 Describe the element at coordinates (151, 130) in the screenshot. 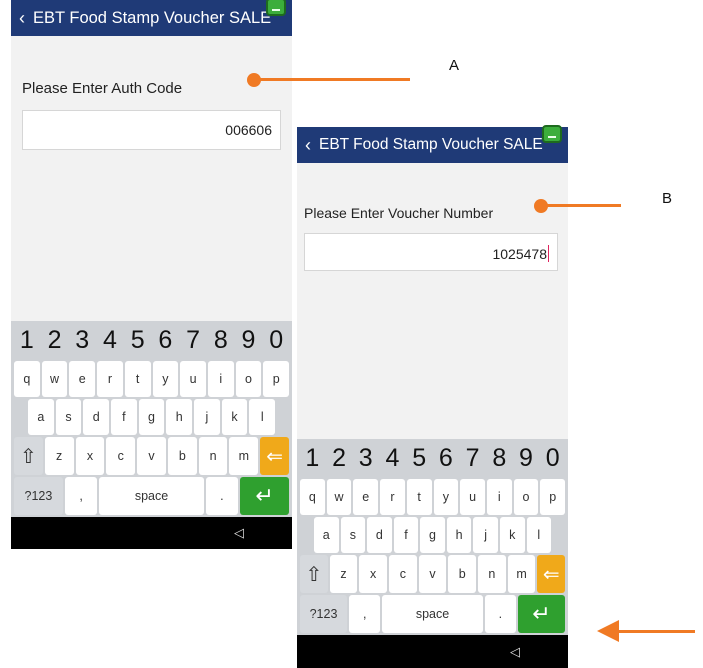

I see `auth-code-input: 006606` at that location.